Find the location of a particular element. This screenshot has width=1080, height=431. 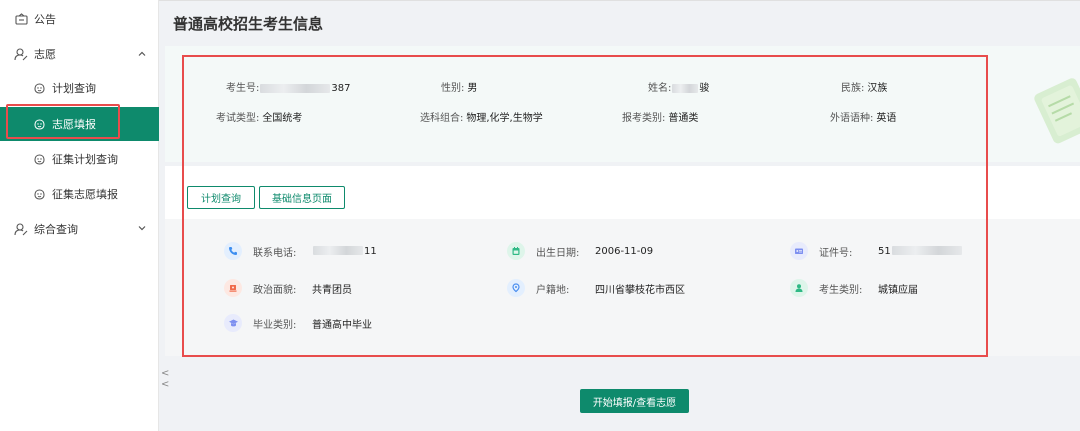

start-fill-button: 开始填报/查看志愿 is located at coordinates (634, 401).